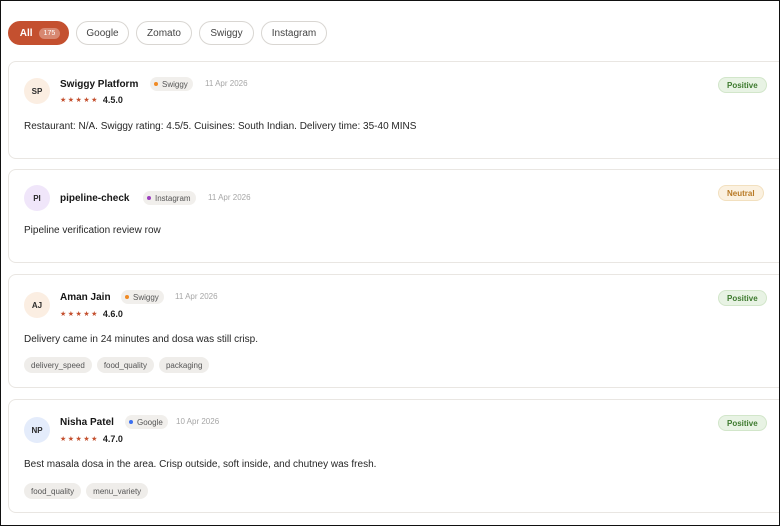 The height and width of the screenshot is (526, 780). I want to click on instagram-dot-icon, so click(149, 198).